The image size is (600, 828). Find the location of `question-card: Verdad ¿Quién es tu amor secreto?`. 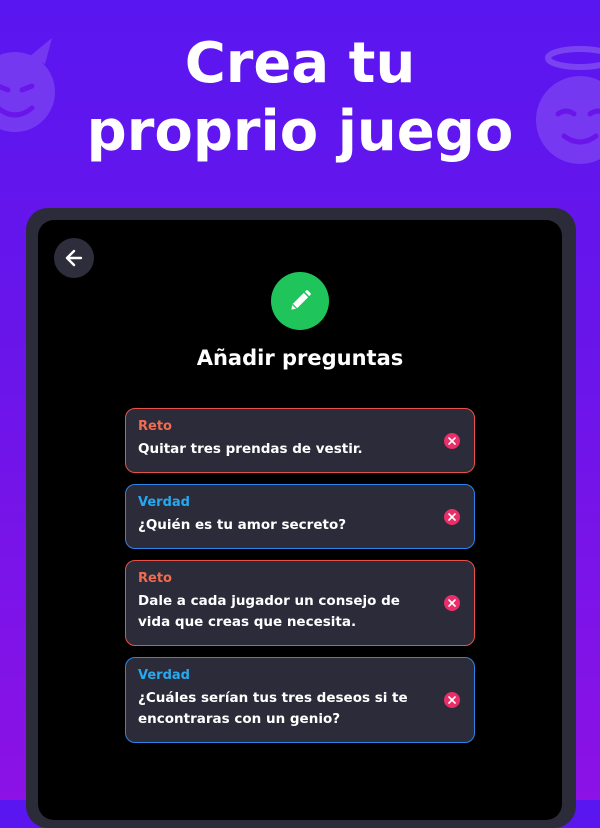

question-card: Verdad ¿Quién es tu amor secreto? is located at coordinates (300, 516).